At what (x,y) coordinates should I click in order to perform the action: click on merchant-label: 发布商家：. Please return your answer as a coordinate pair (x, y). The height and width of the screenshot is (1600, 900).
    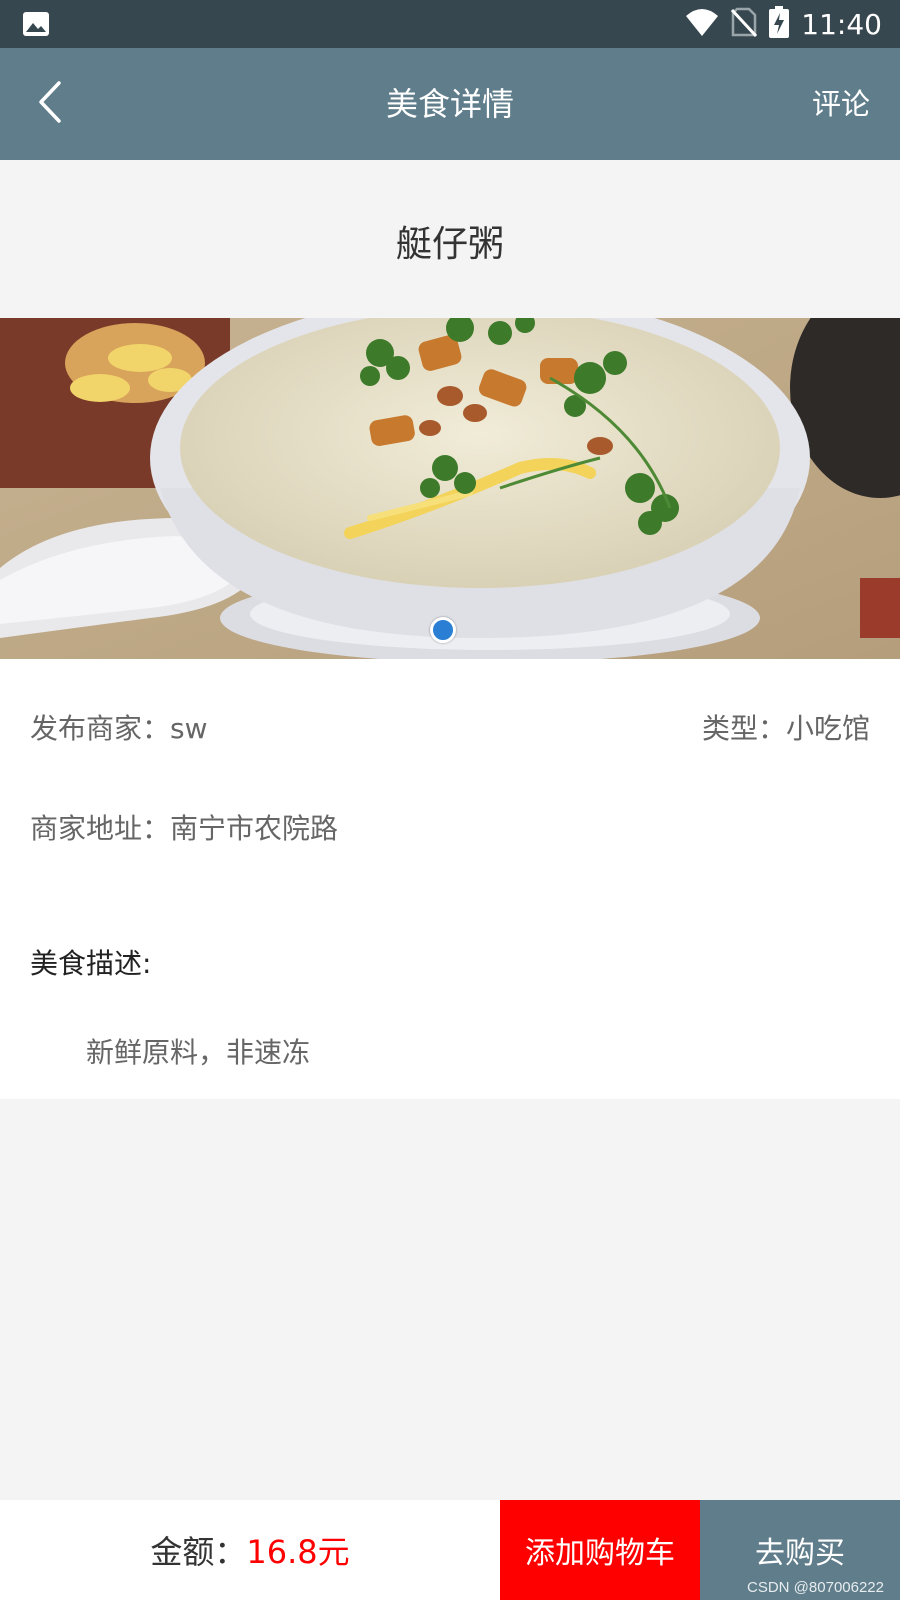
    Looking at the image, I should click on (100, 728).